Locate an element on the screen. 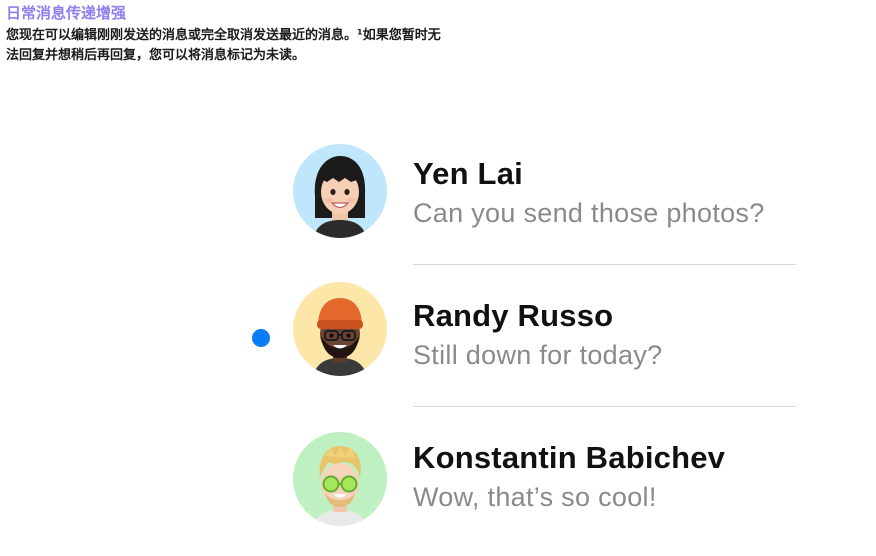 This screenshot has width=876, height=556. feature-title: 日常消息传递增强 is located at coordinates (66, 13).